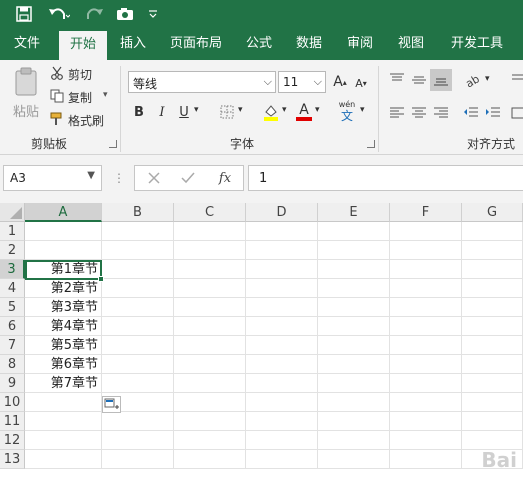 Image resolution: width=523 pixels, height=478 pixels. What do you see at coordinates (516, 80) in the screenshot?
I see `wrap-text-icon` at bounding box center [516, 80].